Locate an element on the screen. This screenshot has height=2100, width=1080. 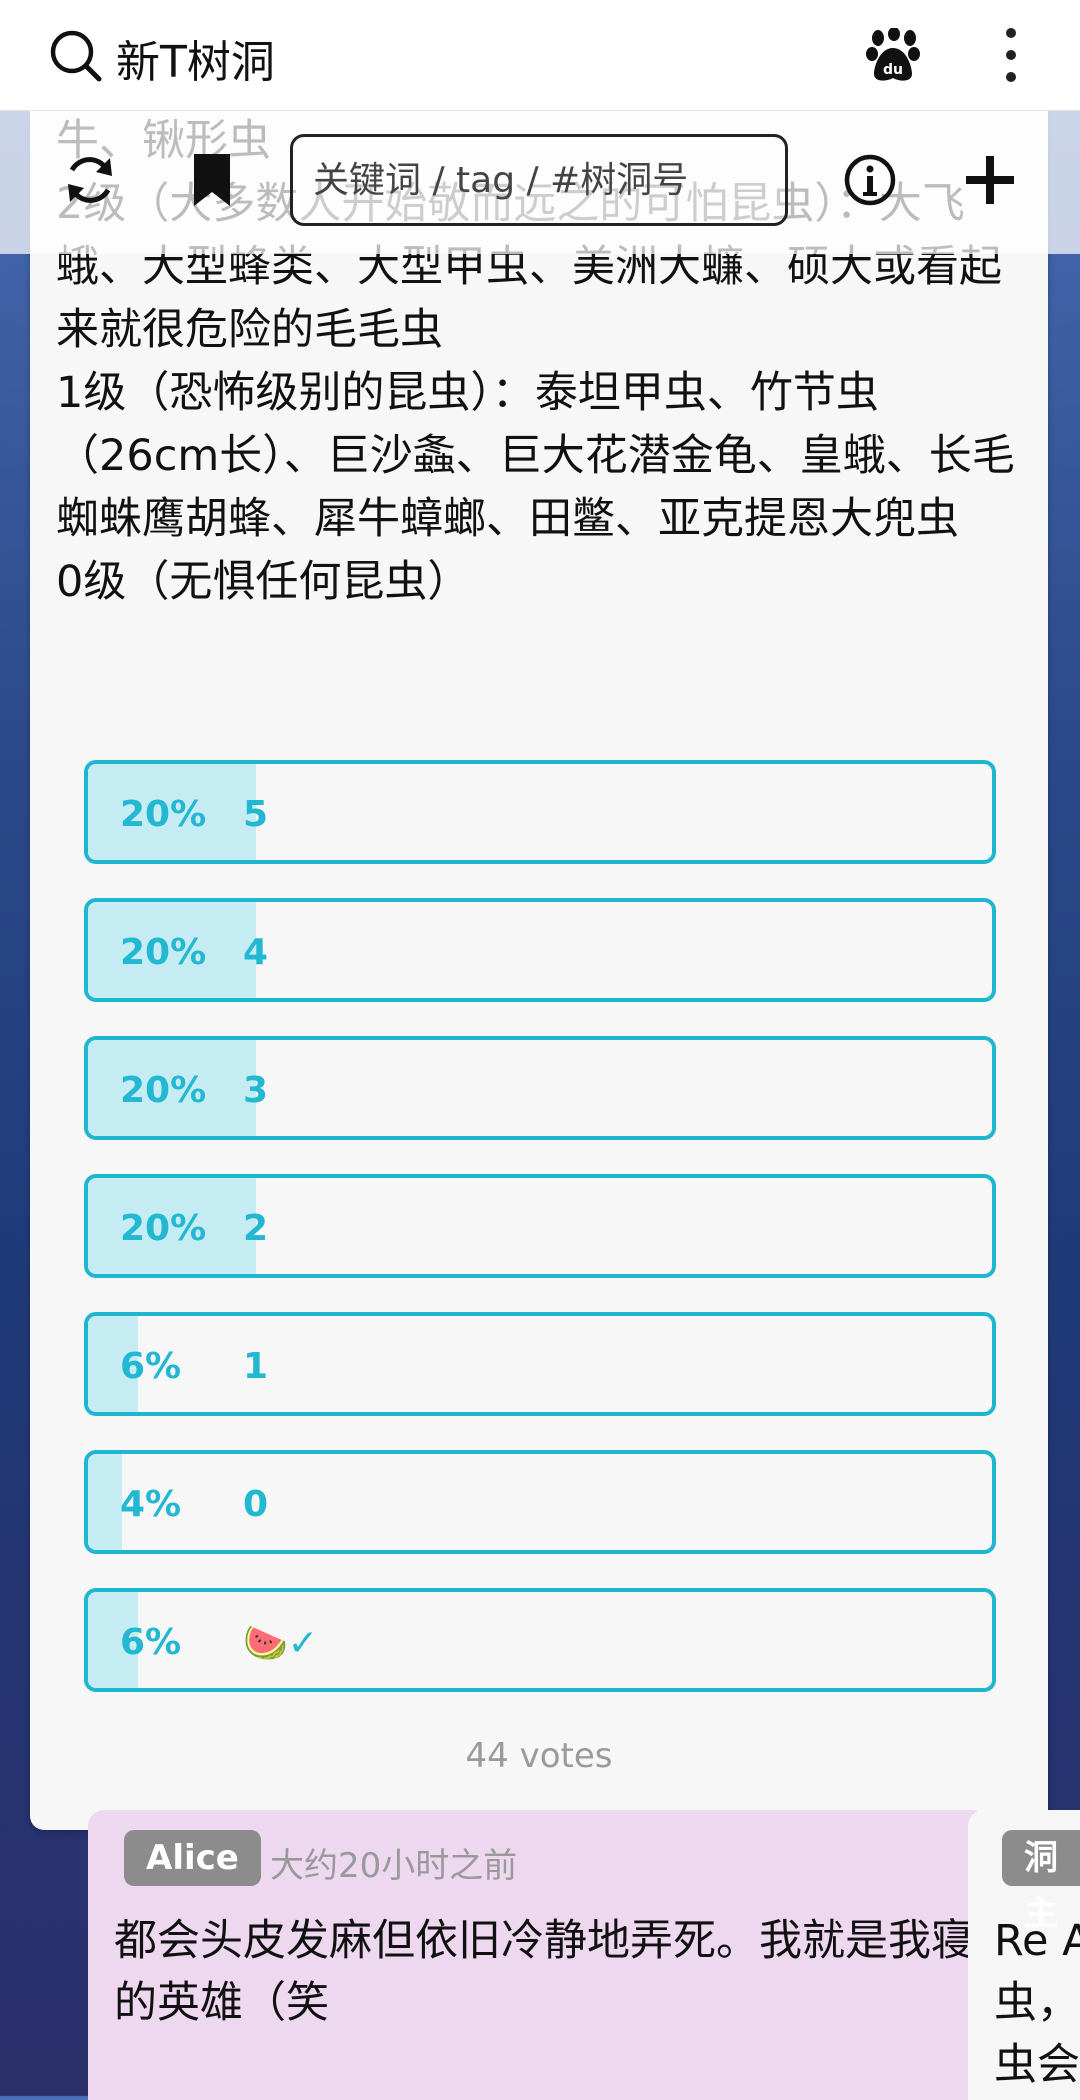
poll-option-percent: 4% is located at coordinates (151, 1504).